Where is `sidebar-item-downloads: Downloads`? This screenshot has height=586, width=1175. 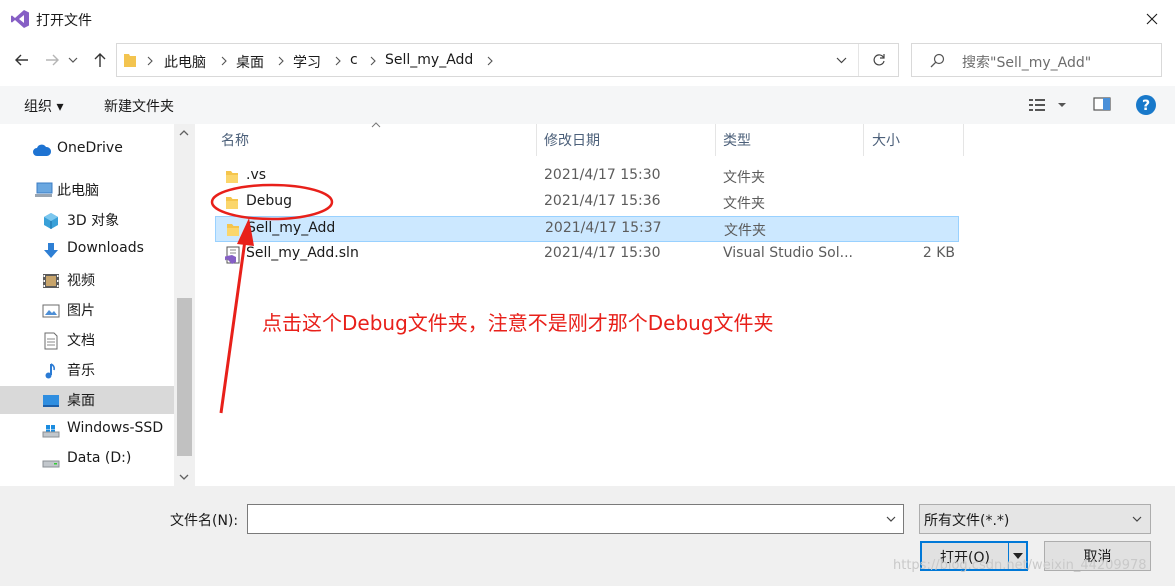 sidebar-item-downloads: Downloads is located at coordinates (87, 250).